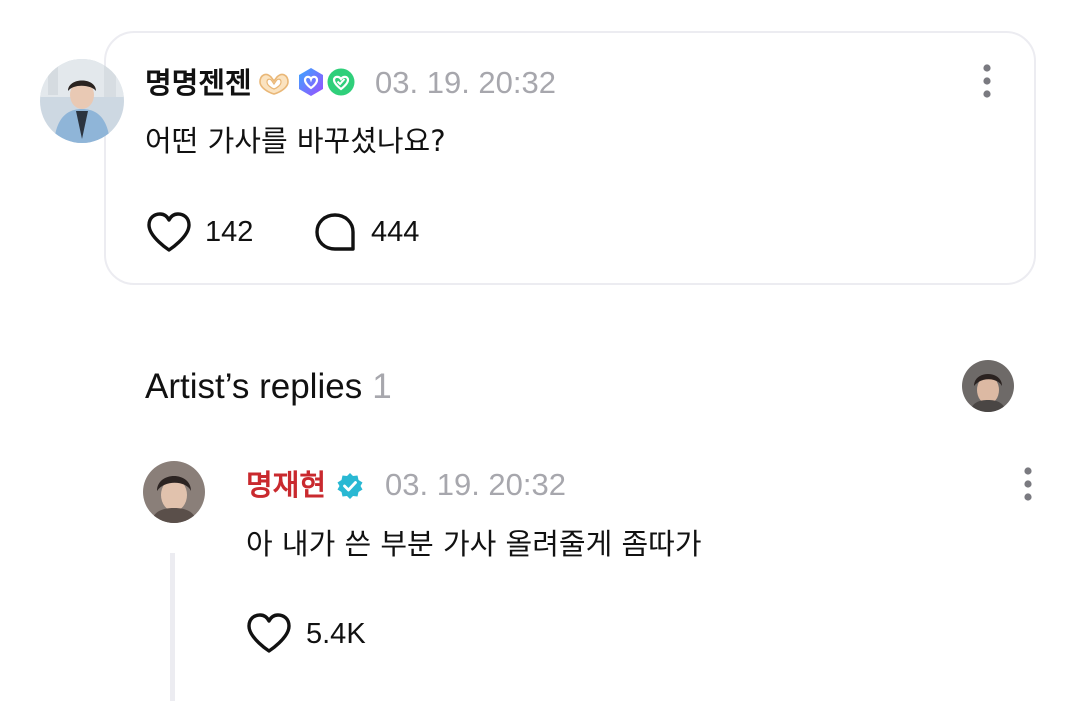  What do you see at coordinates (172, 627) in the screenshot?
I see `thread-connector-line` at bounding box center [172, 627].